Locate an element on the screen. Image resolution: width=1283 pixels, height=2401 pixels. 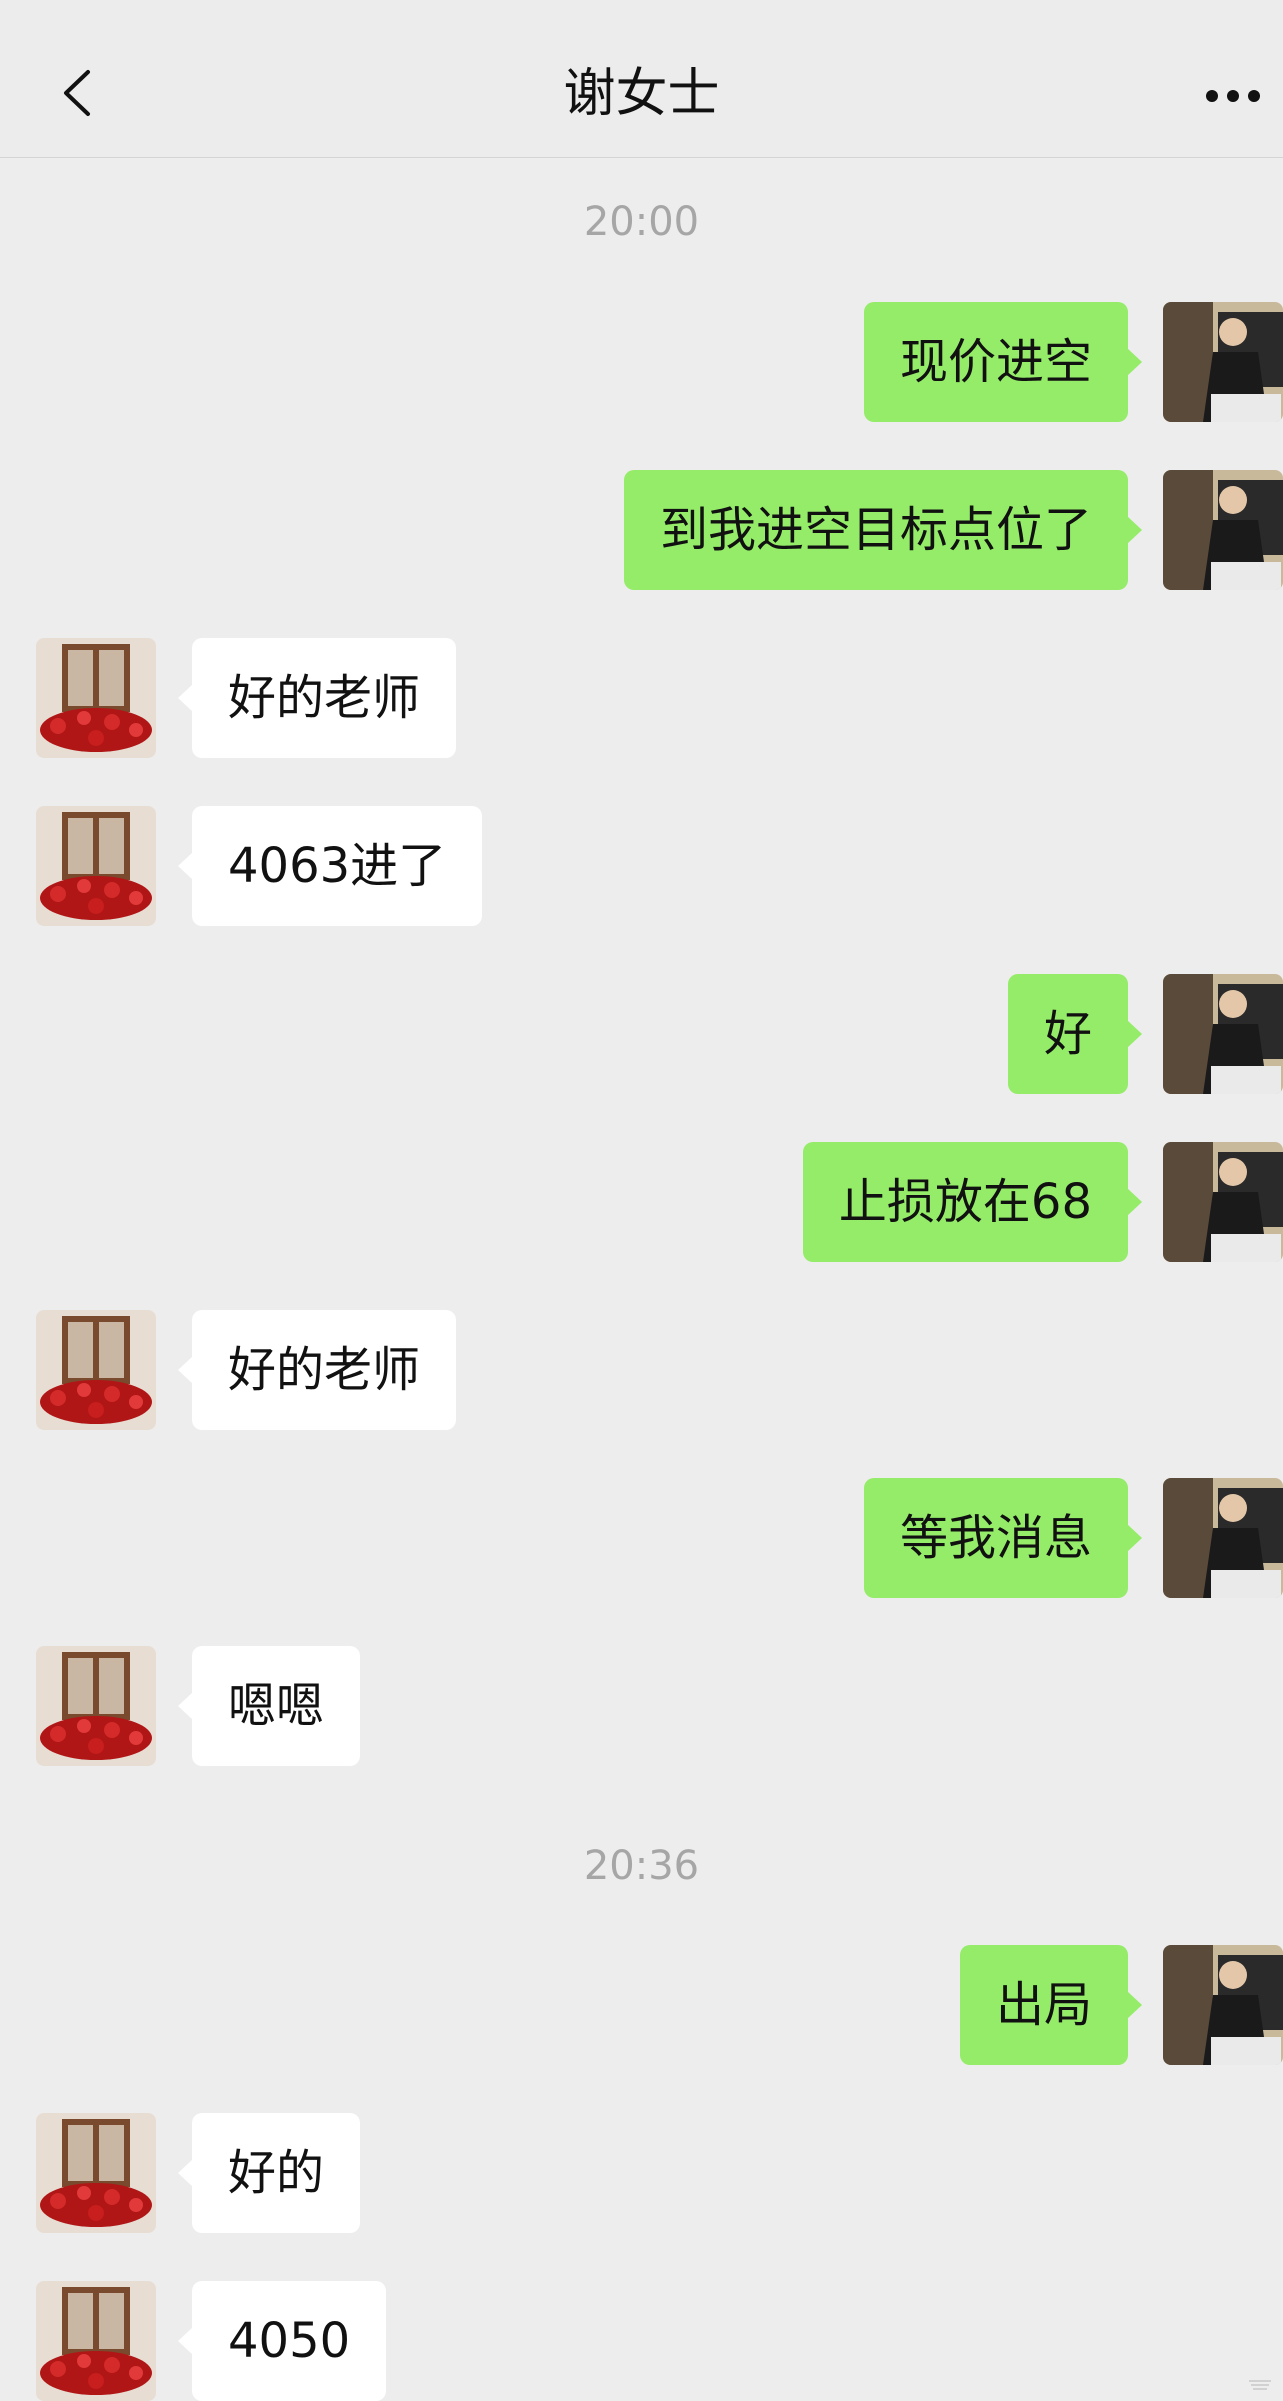
message-row: 等我消息 is located at coordinates (641, 1538).